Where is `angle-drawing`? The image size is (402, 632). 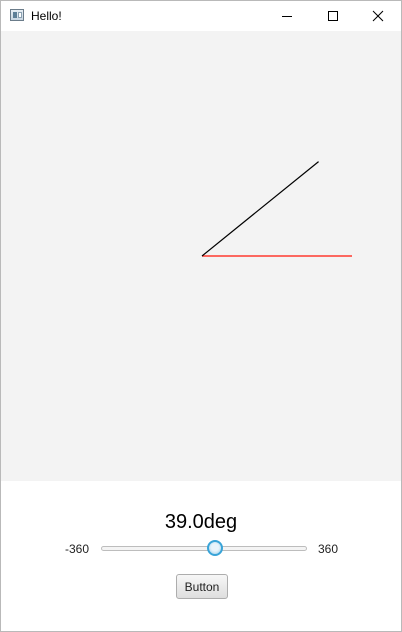 angle-drawing is located at coordinates (276, 209).